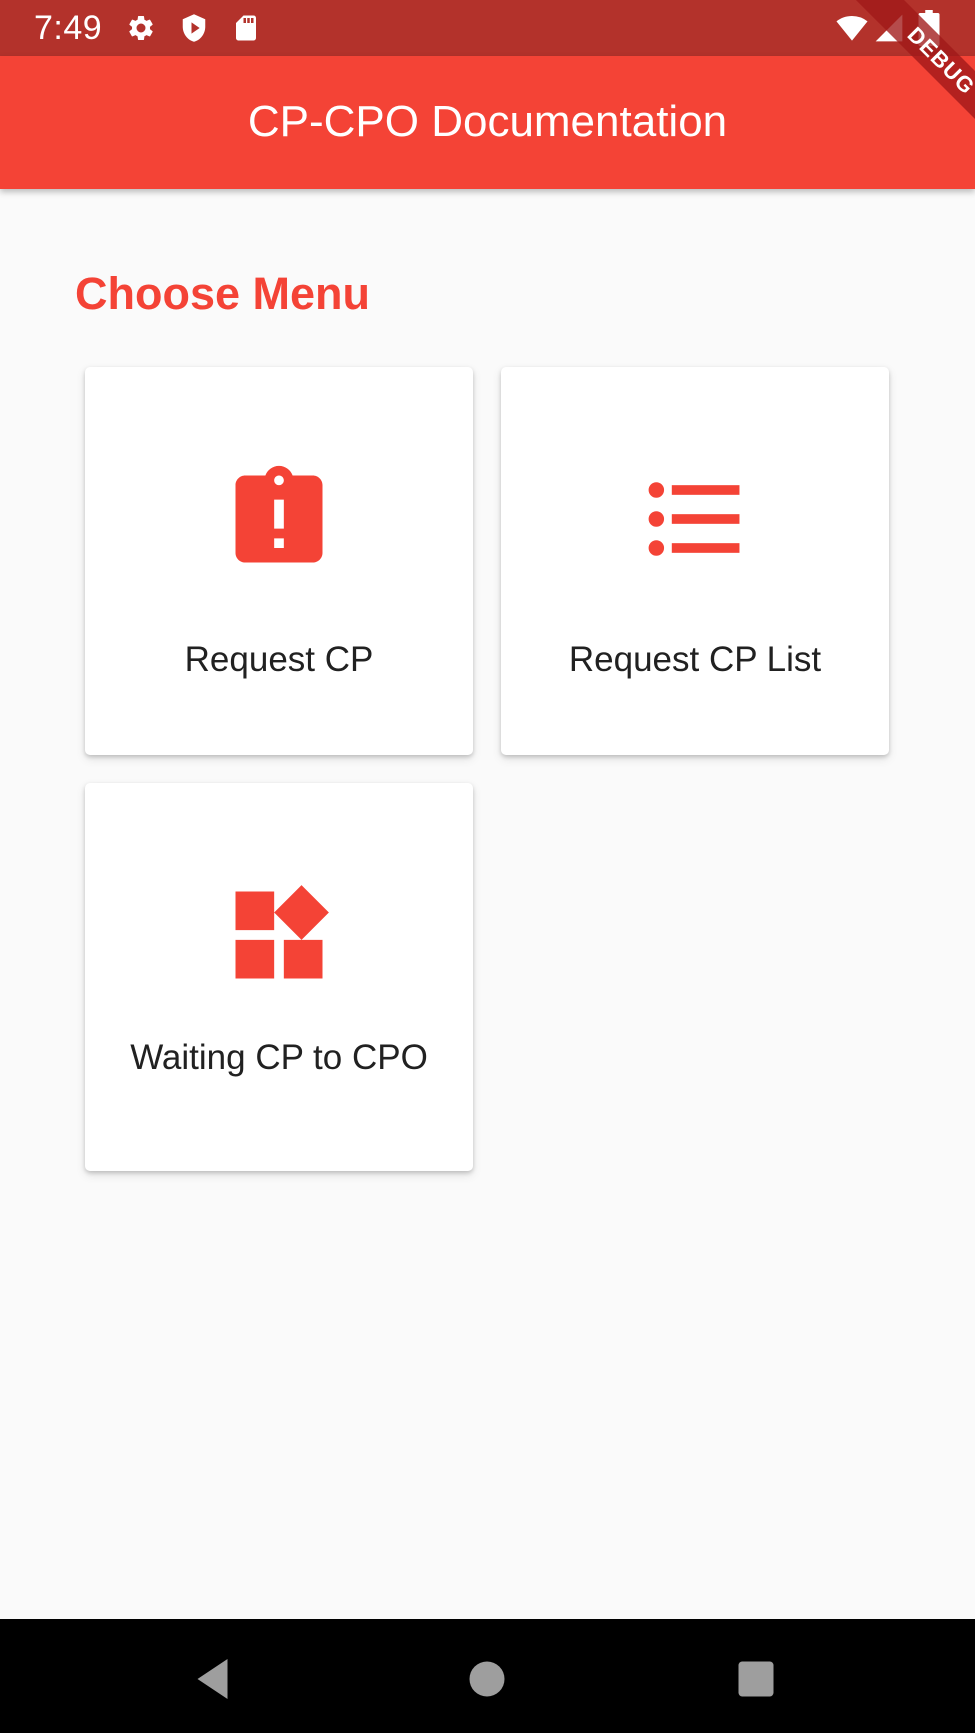 This screenshot has height=1733, width=975. What do you see at coordinates (215, 1679) in the screenshot?
I see `back-icon` at bounding box center [215, 1679].